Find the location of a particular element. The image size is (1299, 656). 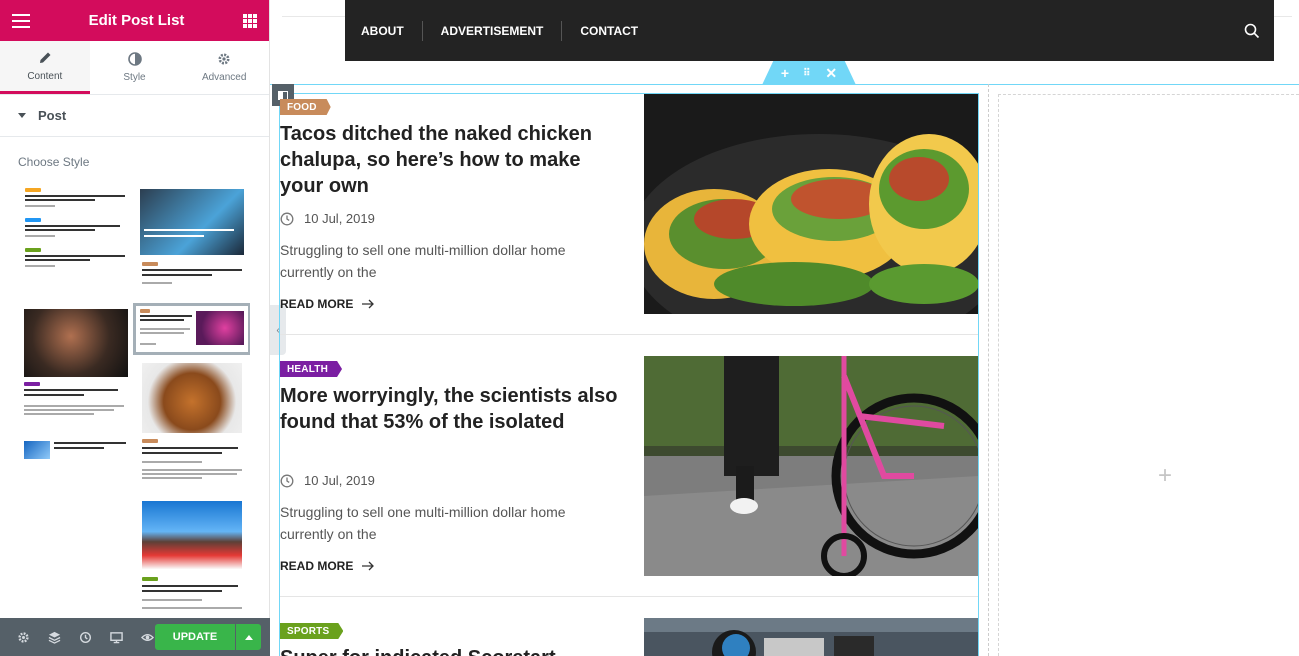

responsive-icon is located at coordinates (116, 637).